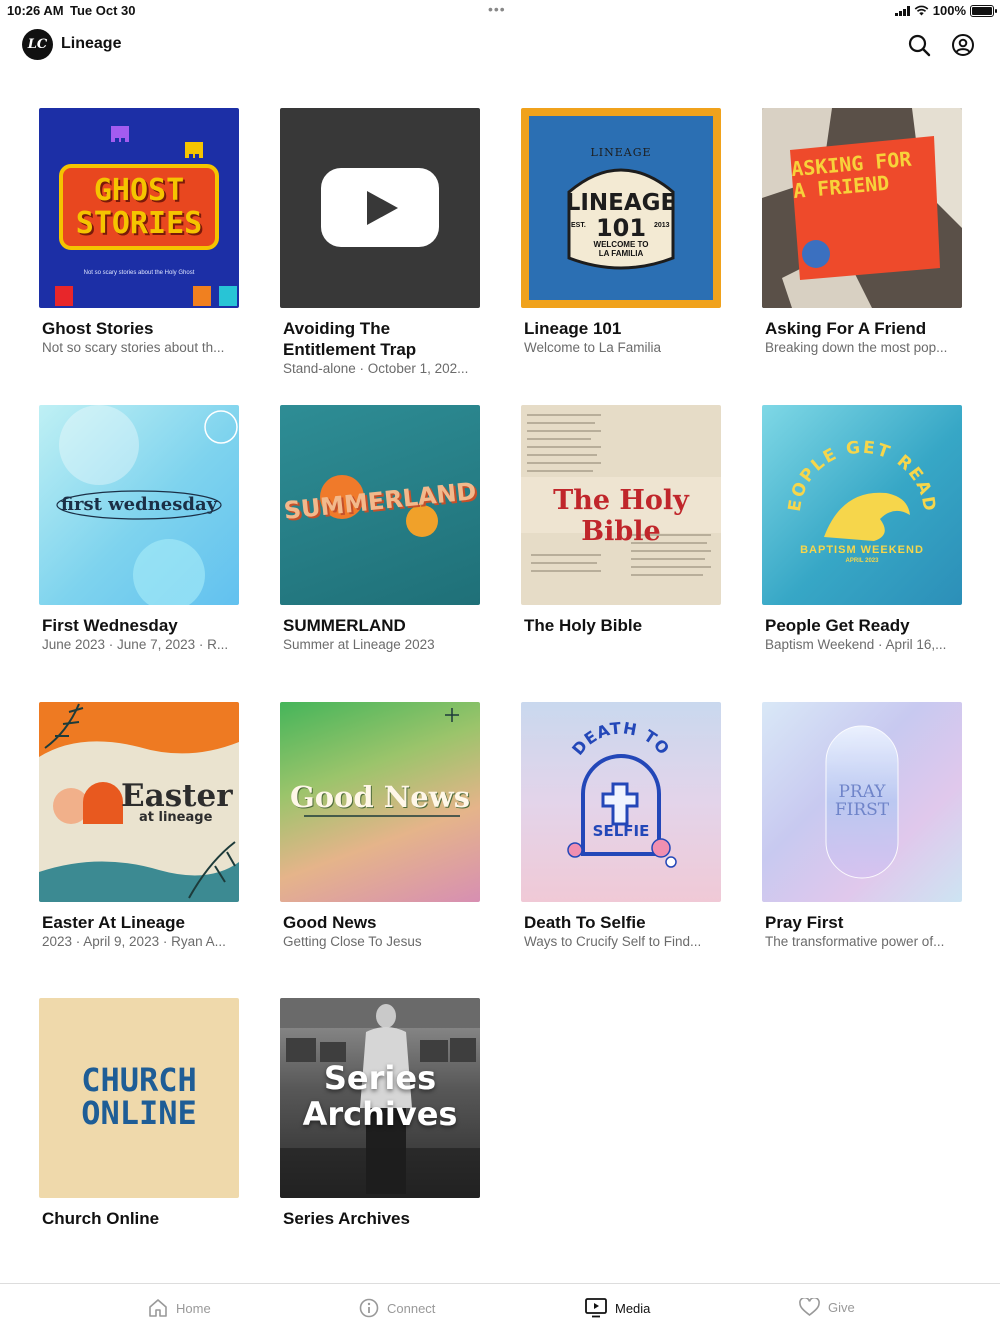 The width and height of the screenshot is (1000, 1334). Describe the element at coordinates (621, 152) in the screenshot. I see `lineage-101-top: LINEAGE` at that location.